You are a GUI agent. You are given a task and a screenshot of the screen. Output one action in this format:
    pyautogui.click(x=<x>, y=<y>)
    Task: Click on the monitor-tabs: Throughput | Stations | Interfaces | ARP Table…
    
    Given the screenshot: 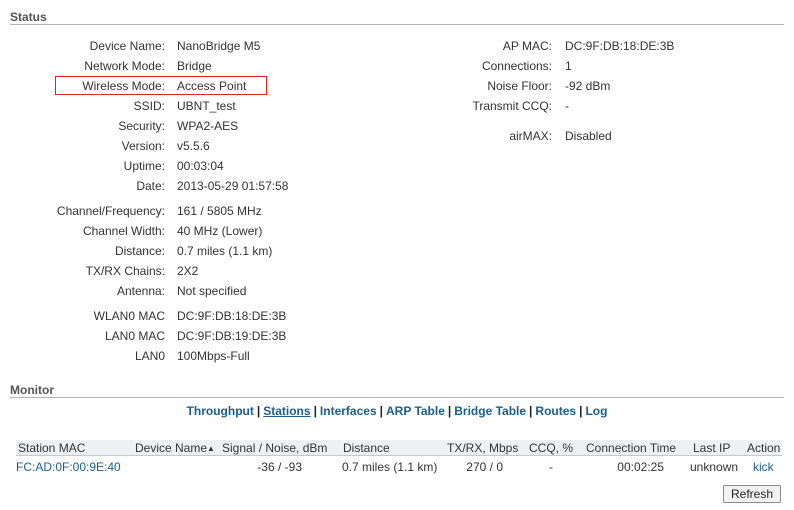 What is the action you would take?
    pyautogui.click(x=397, y=411)
    